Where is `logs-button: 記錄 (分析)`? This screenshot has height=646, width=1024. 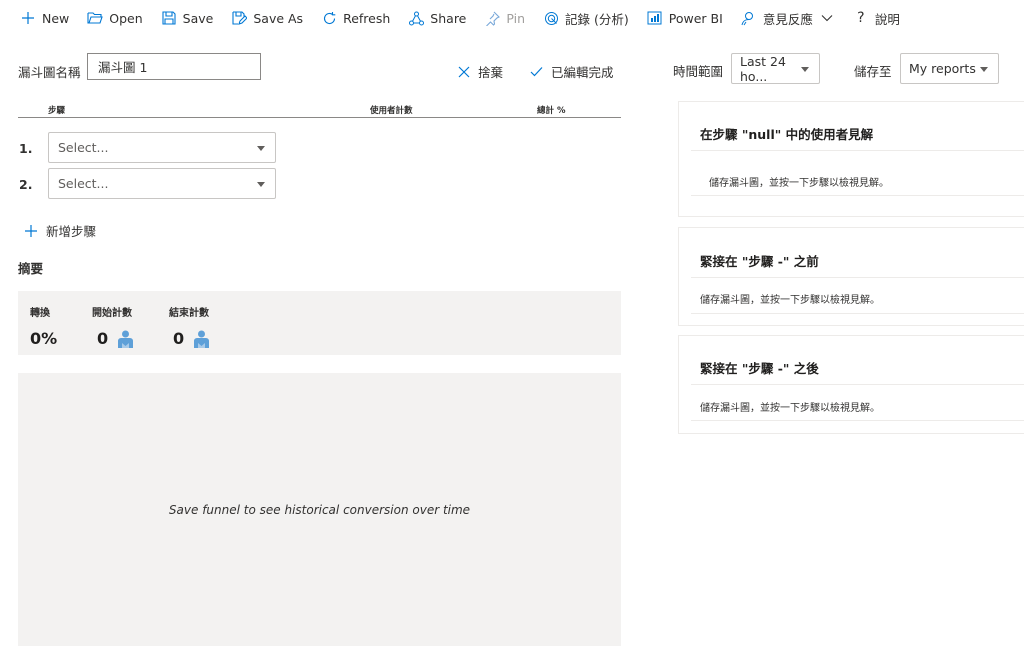
logs-button: 記錄 (分析) is located at coordinates (586, 18).